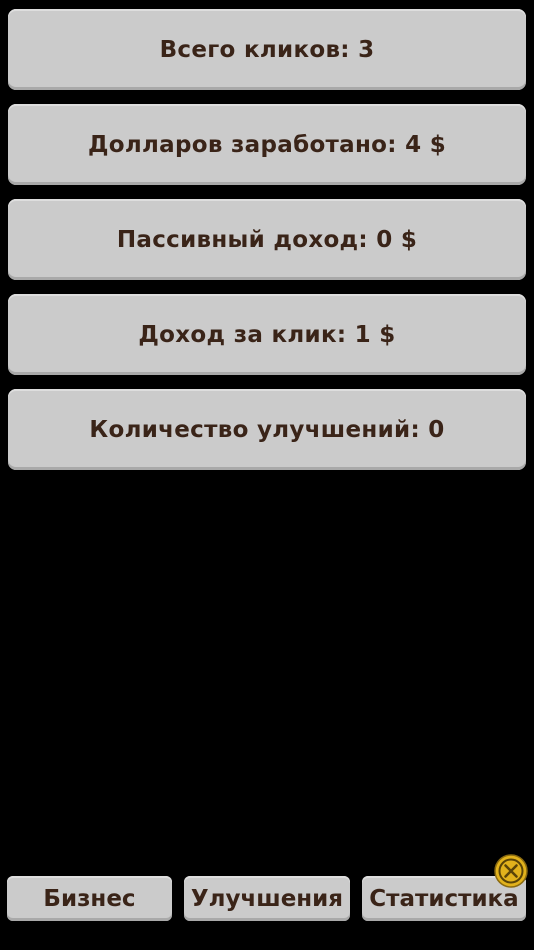 This screenshot has width=534, height=950. I want to click on bottom-tab-bar: Бизнес Улучшения Статистика, so click(267, 899).